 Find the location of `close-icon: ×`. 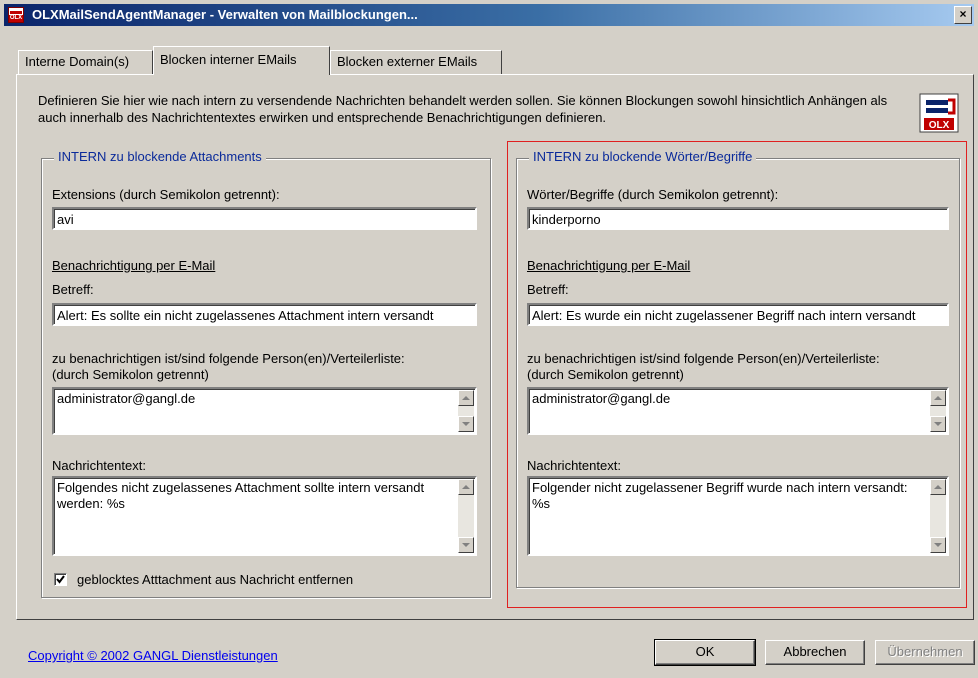

close-icon: × is located at coordinates (963, 15).